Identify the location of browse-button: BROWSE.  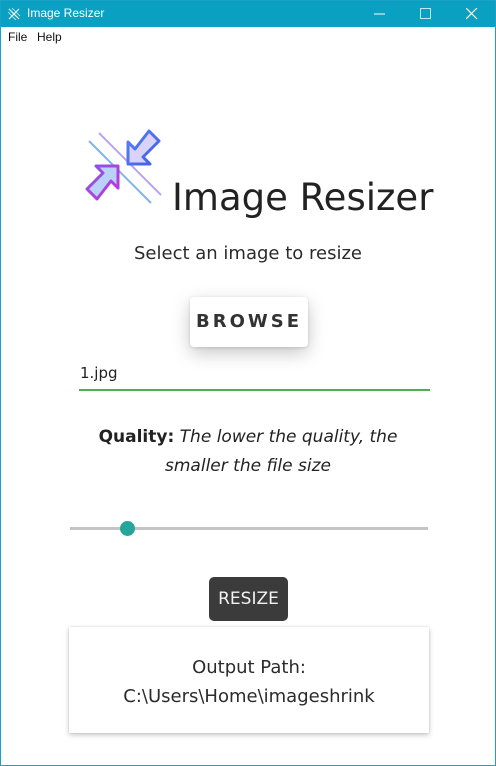
(249, 322).